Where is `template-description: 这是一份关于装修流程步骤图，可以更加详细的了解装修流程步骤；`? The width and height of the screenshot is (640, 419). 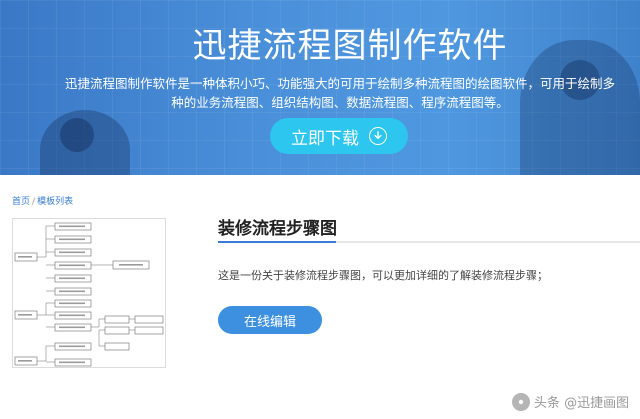 template-description: 这是一份关于装修流程步骤图，可以更加详细的了解装修流程步骤； is located at coordinates (383, 275).